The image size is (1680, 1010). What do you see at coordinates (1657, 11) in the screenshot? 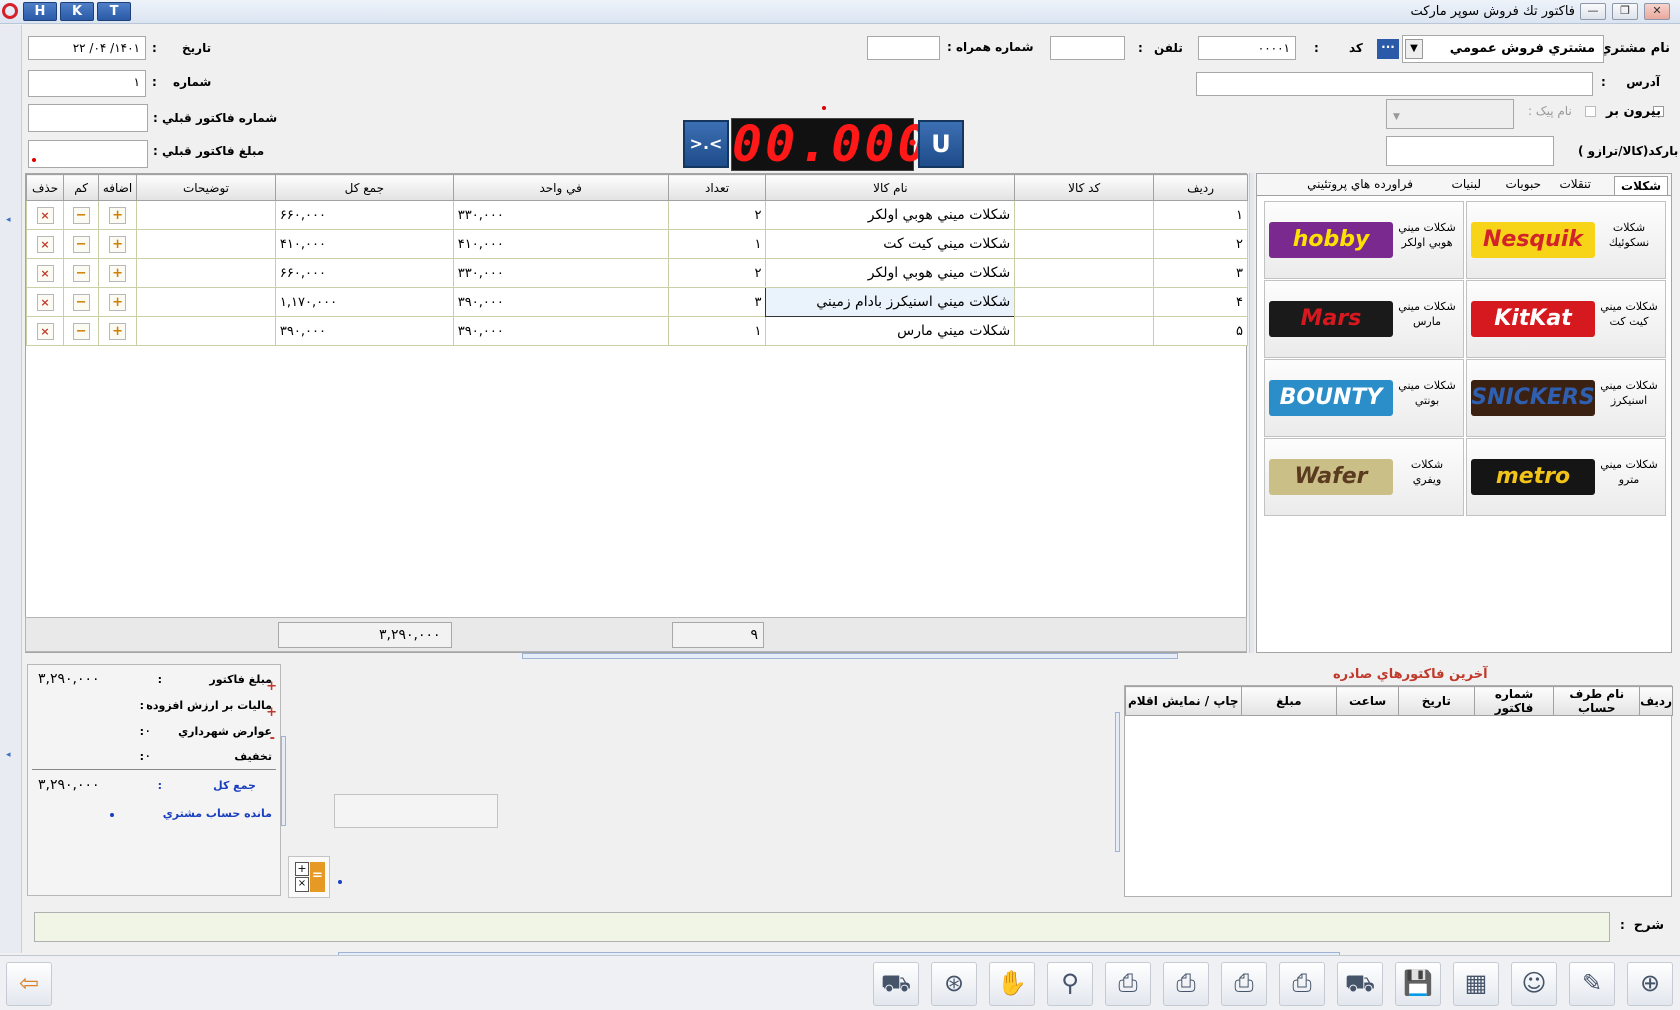
I see `close-icon: ✕` at bounding box center [1657, 11].